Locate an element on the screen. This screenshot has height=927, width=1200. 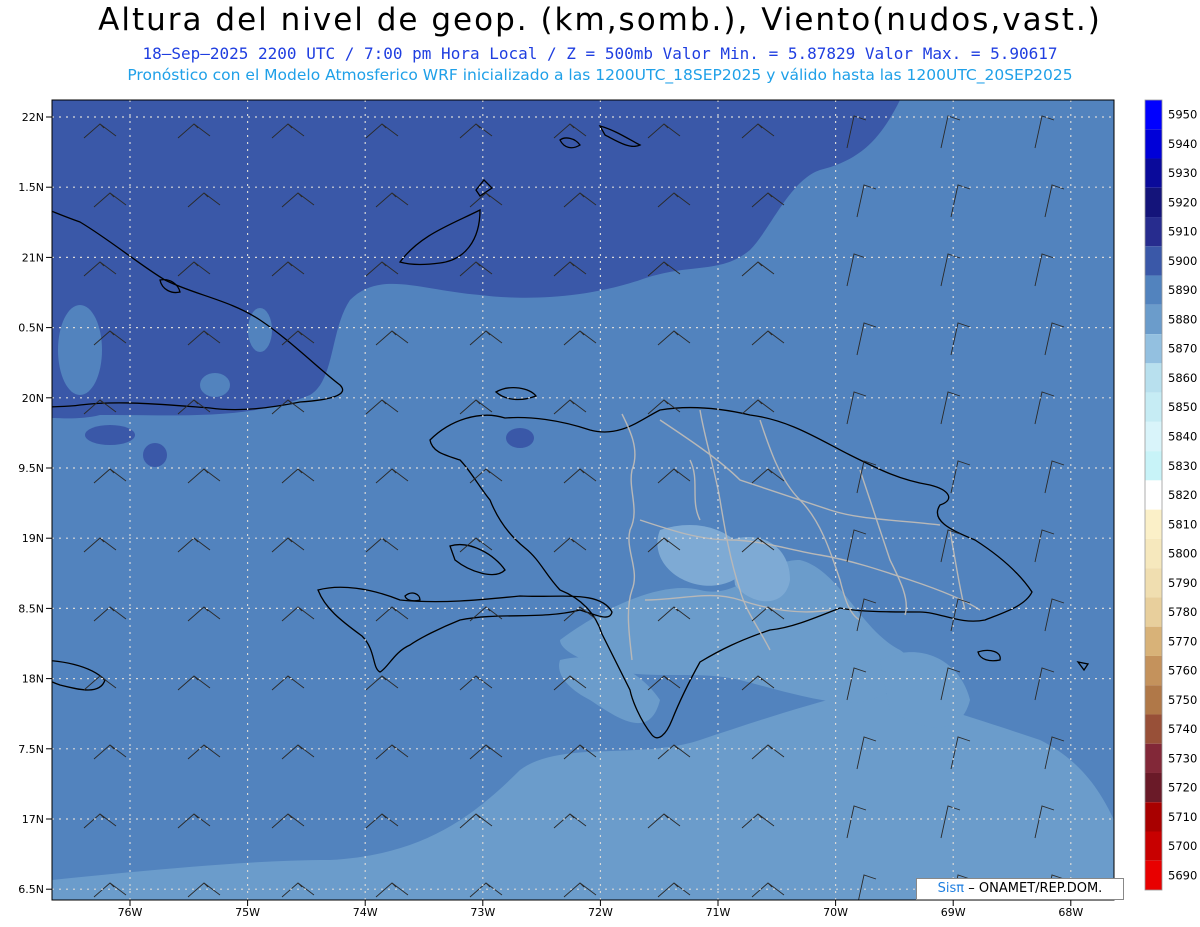
colorbar-label: 5700 is located at coordinates (1182, 846).